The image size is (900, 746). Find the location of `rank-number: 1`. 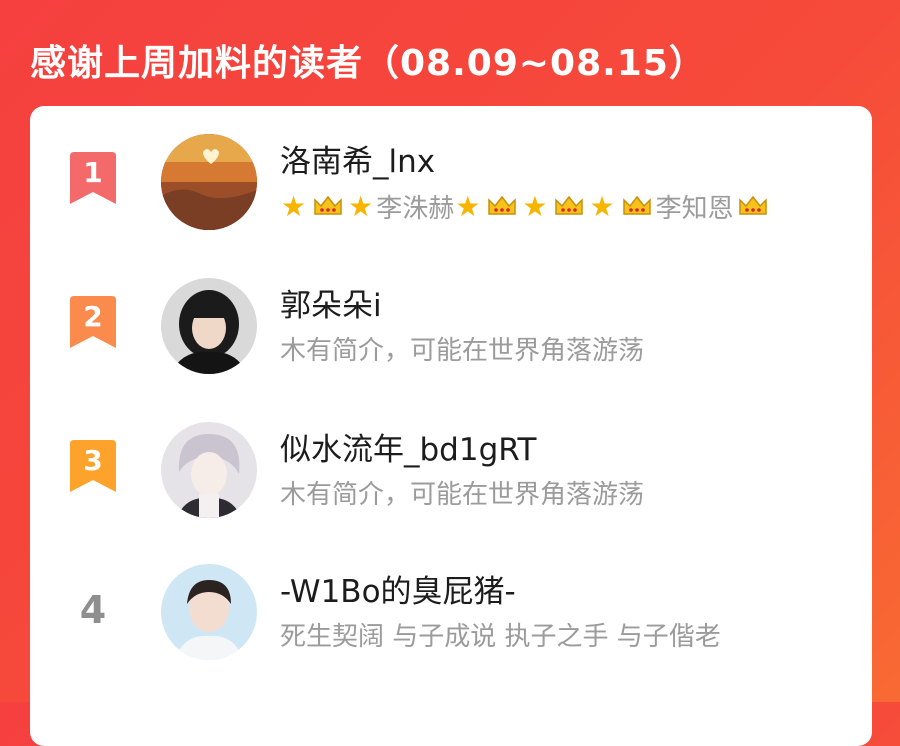

rank-number: 1 is located at coordinates (93, 172).